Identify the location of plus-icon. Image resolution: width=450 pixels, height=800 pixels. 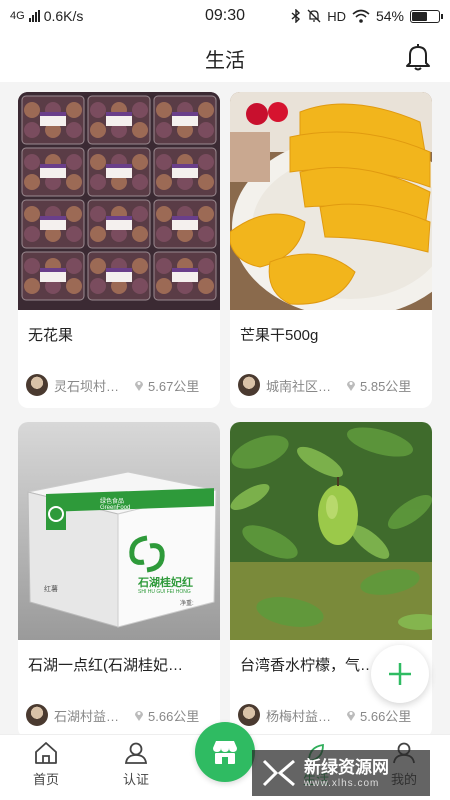
(400, 674).